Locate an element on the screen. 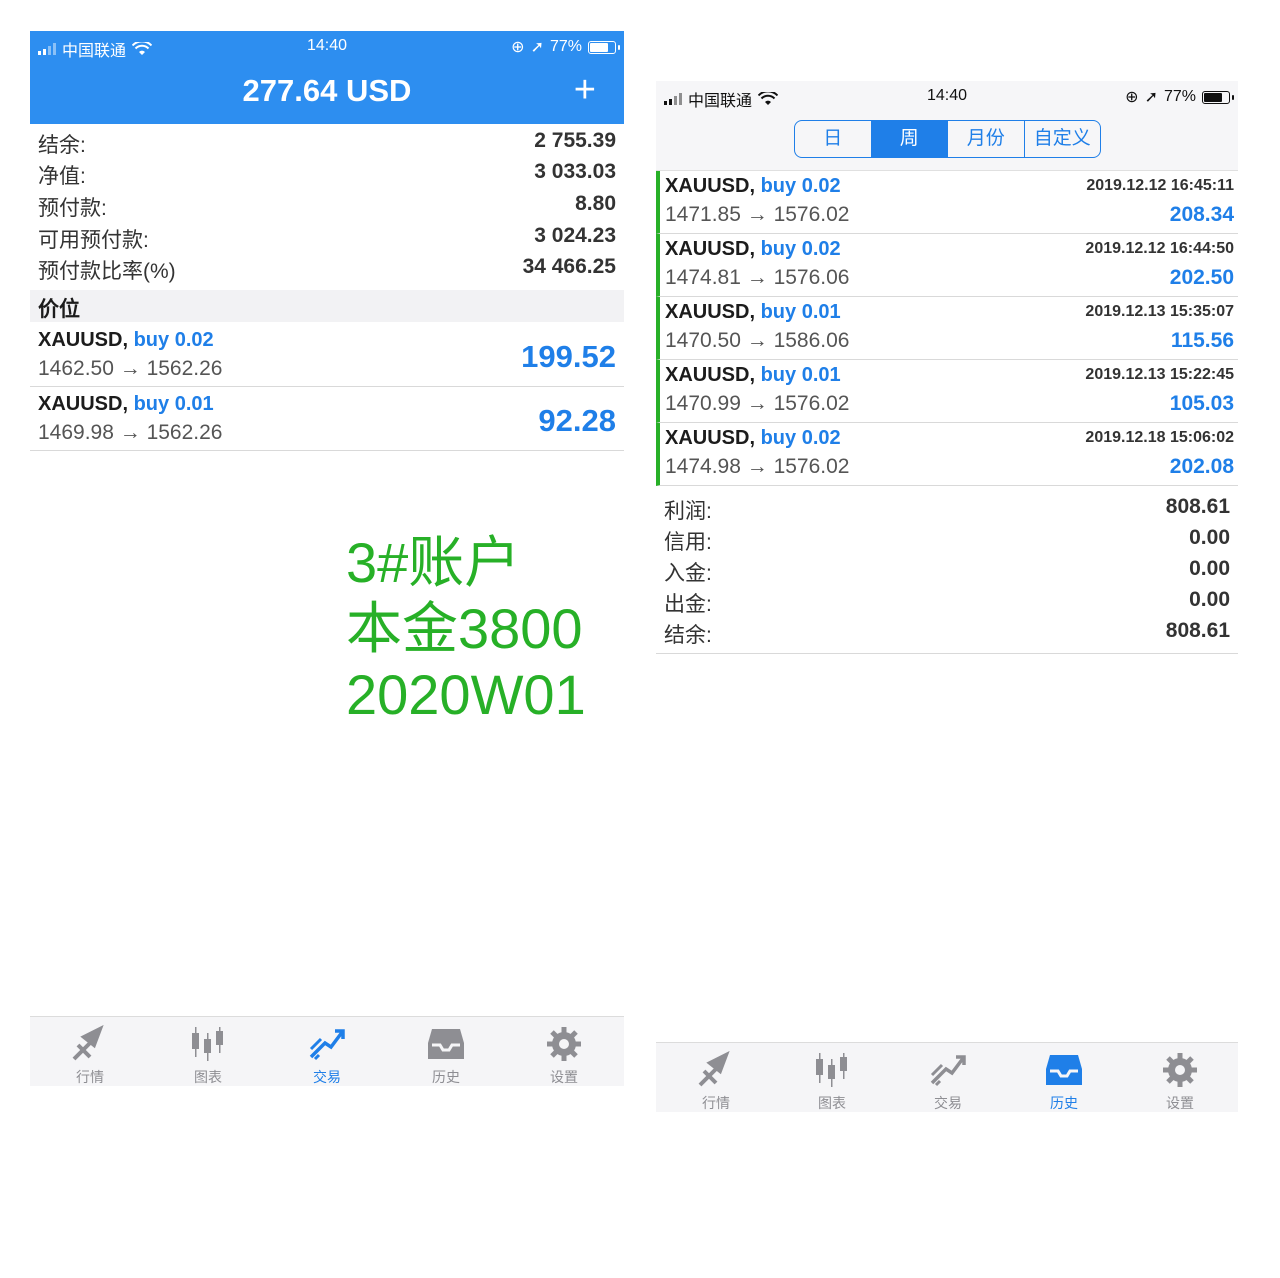 The width and height of the screenshot is (1280, 1278). segment-day: 日 is located at coordinates (833, 139).